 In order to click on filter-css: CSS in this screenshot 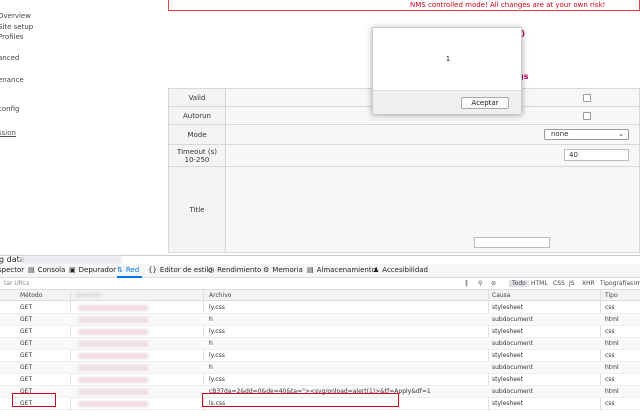, I will do `click(559, 283)`.